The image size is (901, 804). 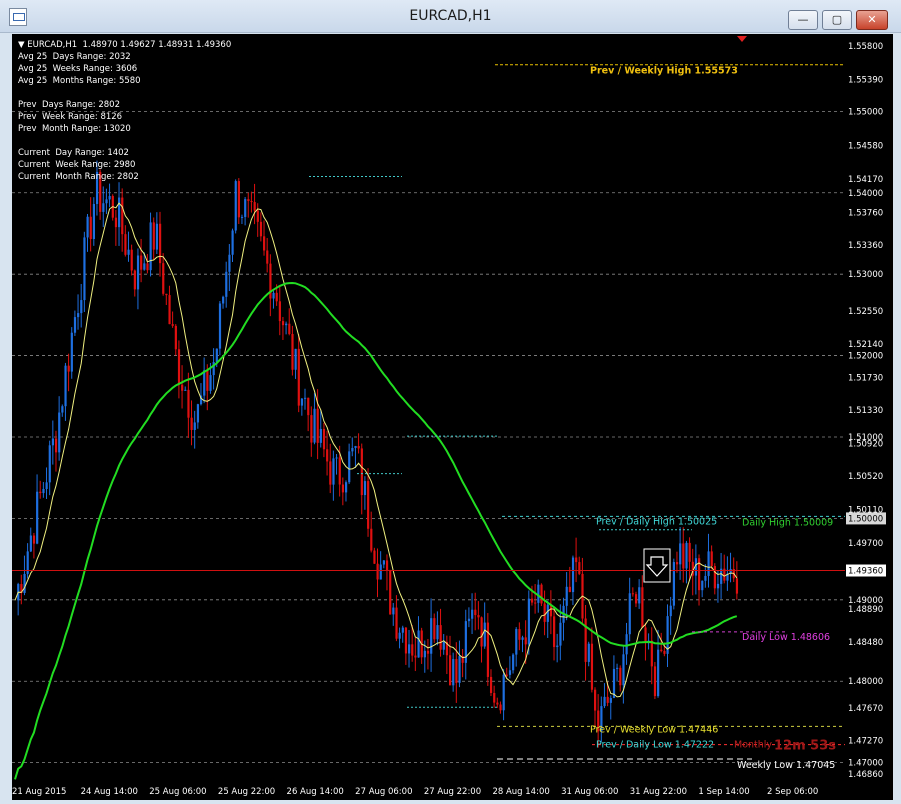 I want to click on price-tick-label: 1.52550, so click(x=865, y=312).